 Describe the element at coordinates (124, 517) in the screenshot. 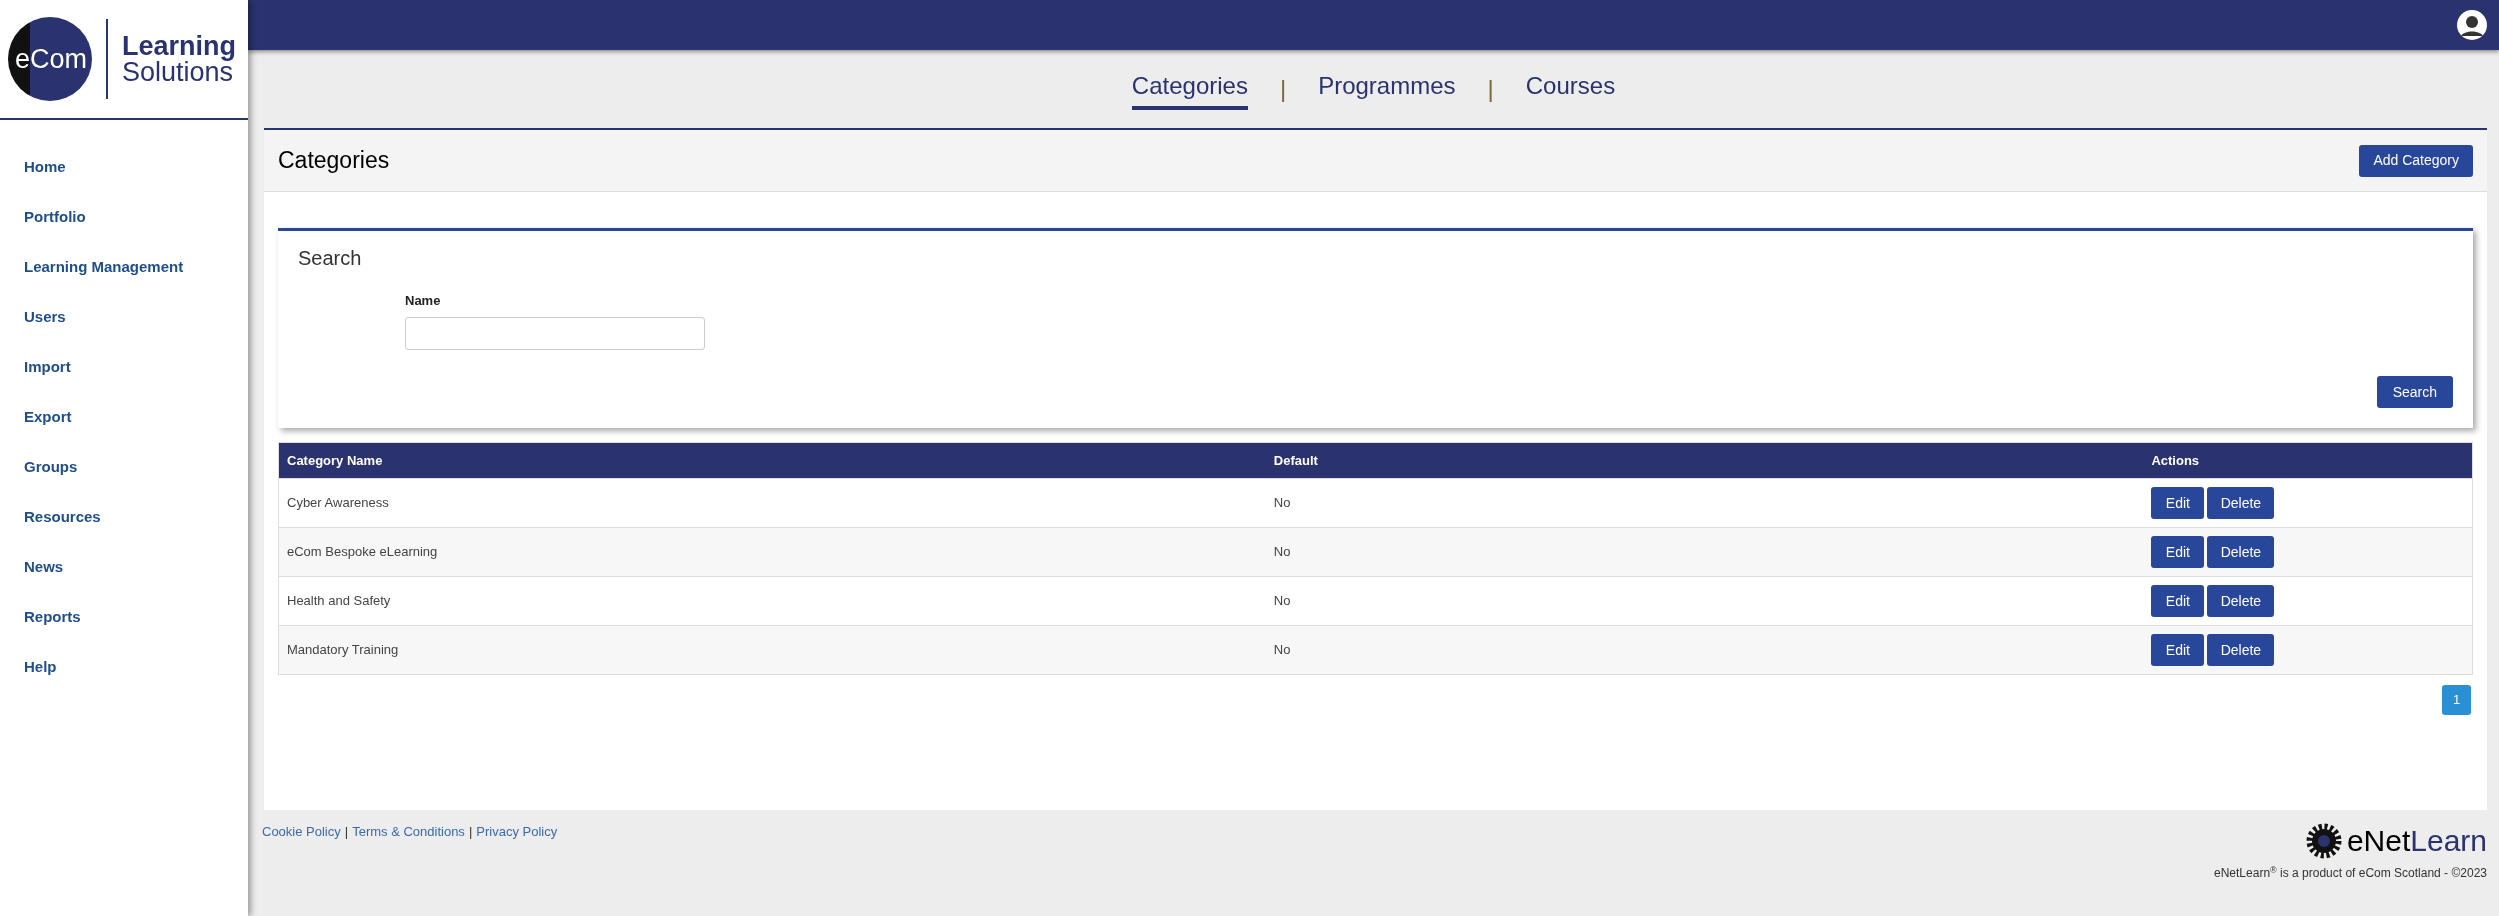

I see `sidebar-item: Resources` at that location.